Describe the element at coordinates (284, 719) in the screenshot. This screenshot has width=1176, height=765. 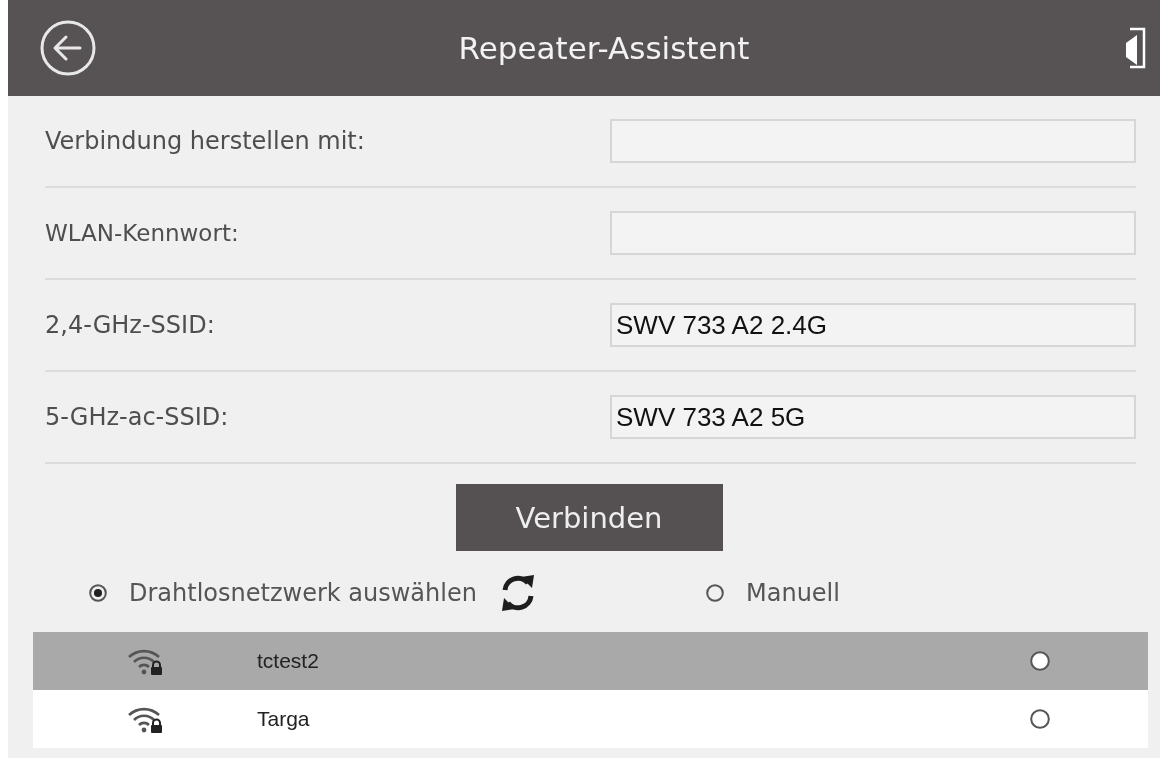
I see `network-name: Targa` at that location.